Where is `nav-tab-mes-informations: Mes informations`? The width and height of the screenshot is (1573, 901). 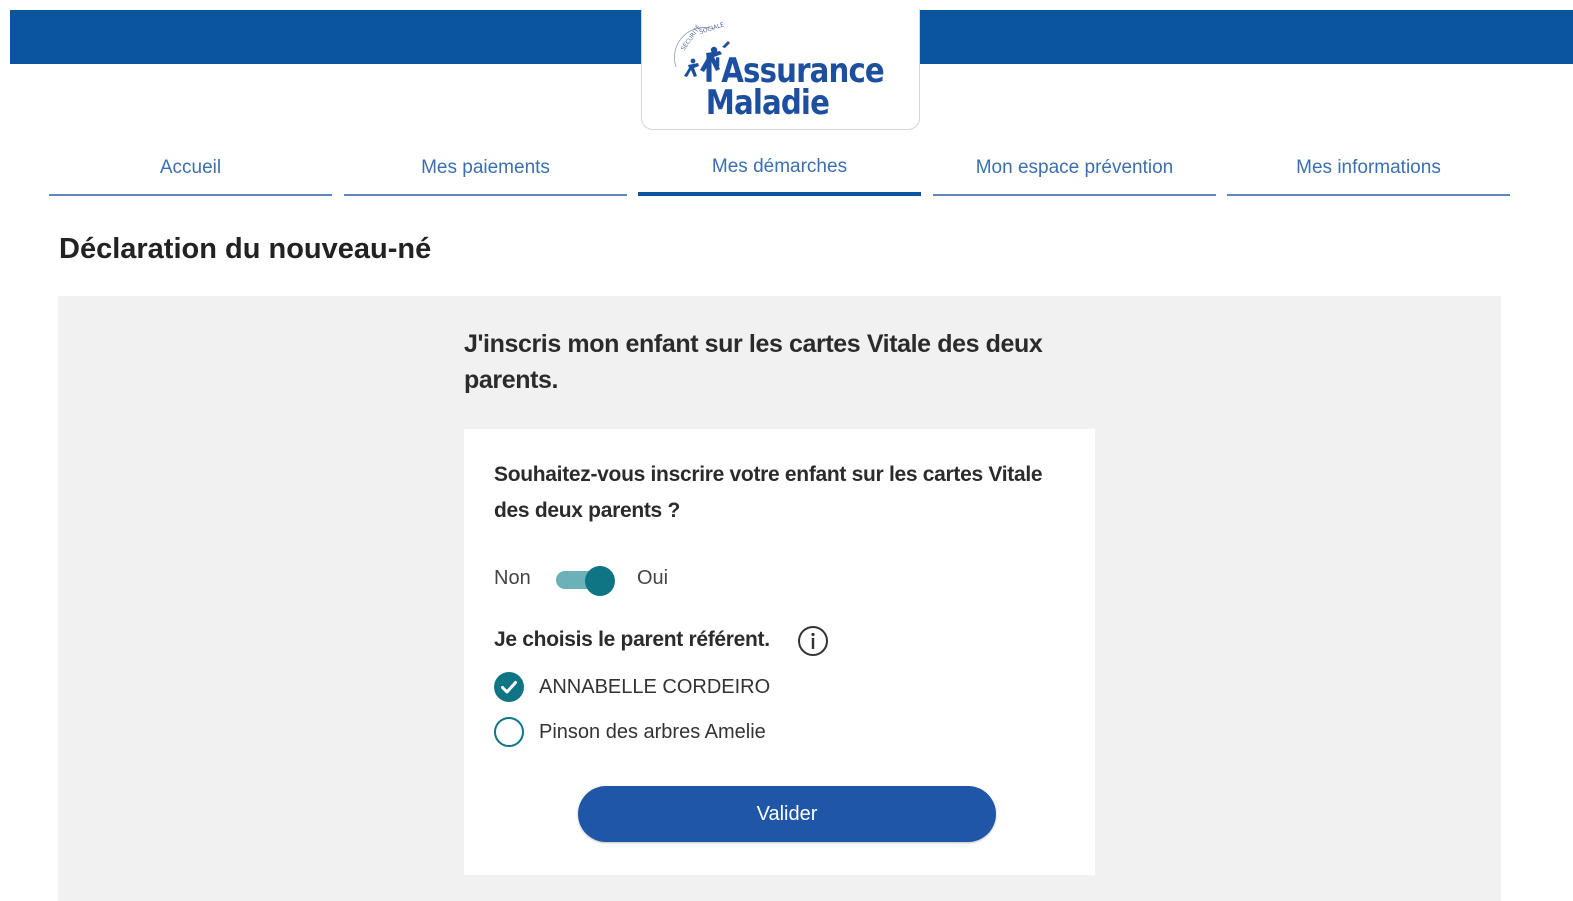
nav-tab-mes-informations: Mes informations is located at coordinates (1368, 170).